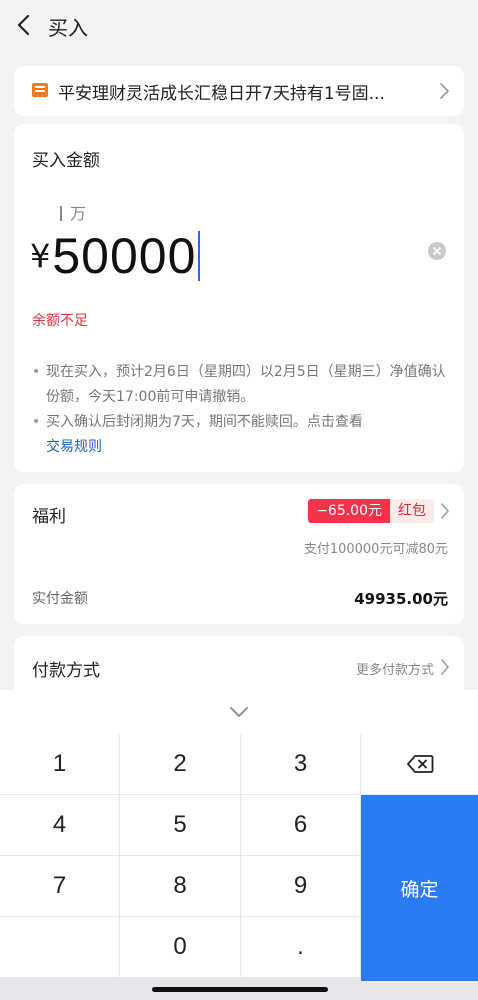 The image size is (478, 1000). Describe the element at coordinates (59, 947) in the screenshot. I see `key-blank` at that location.